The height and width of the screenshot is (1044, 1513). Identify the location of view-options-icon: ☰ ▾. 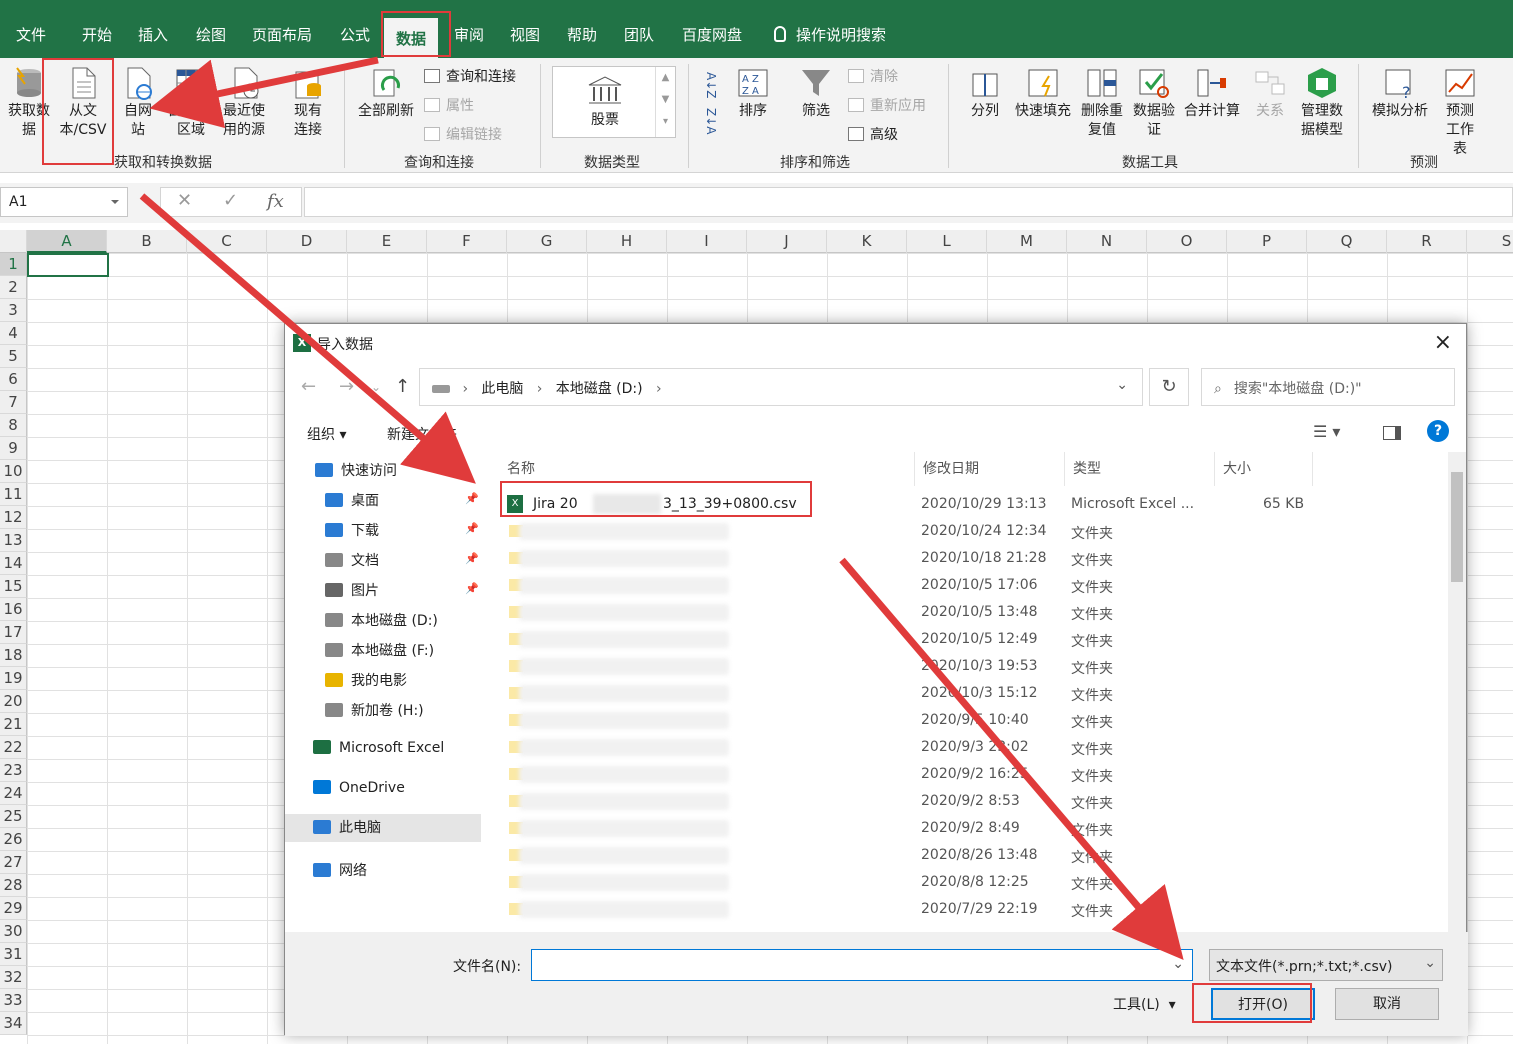
(1326, 431).